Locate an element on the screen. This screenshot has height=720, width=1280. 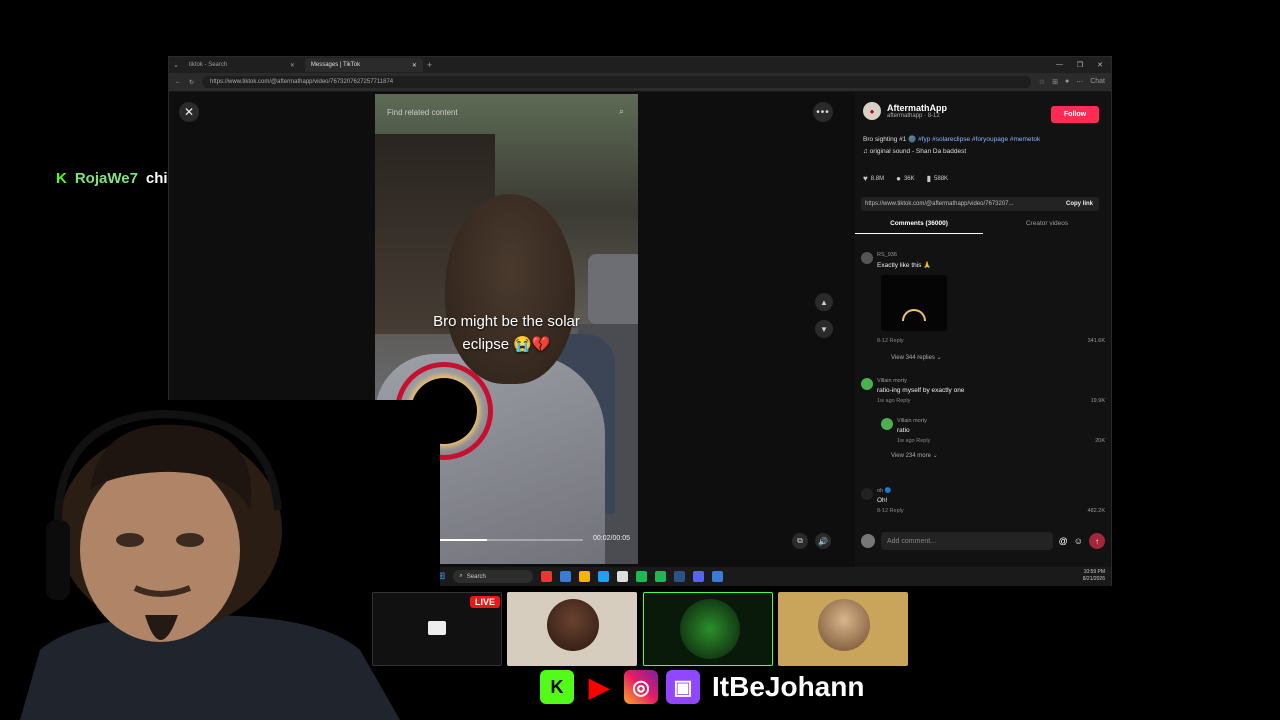
pip-icon: ⧉ is located at coordinates (800, 541).